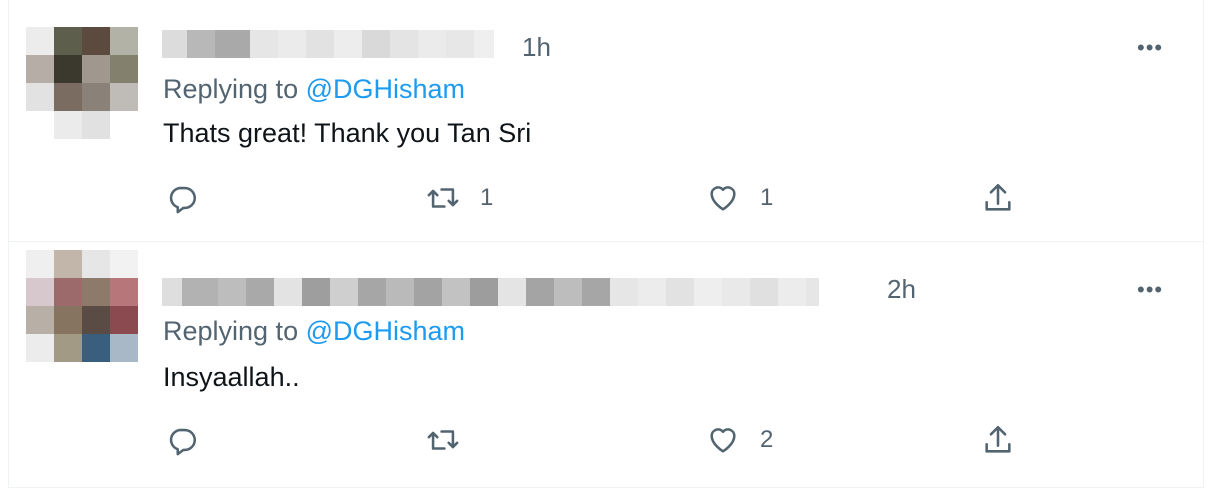 The image size is (1208, 488). I want to click on feed-right-border, so click(1203, 244).